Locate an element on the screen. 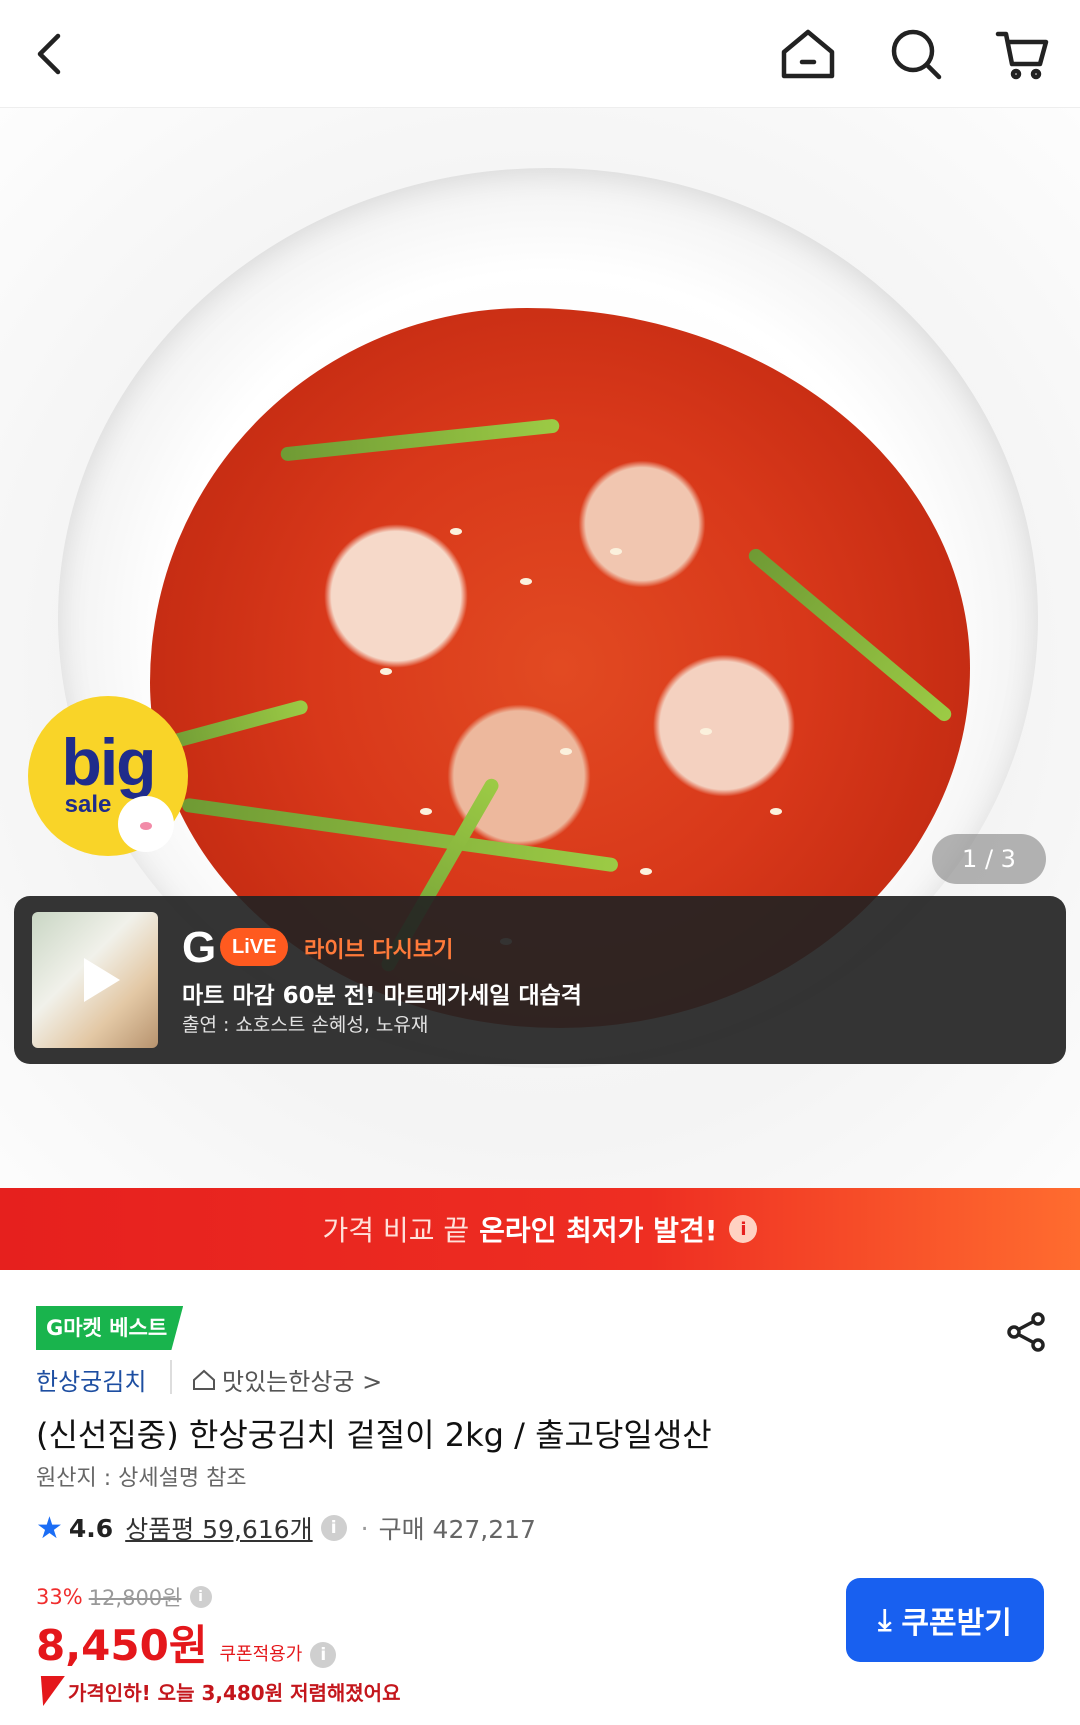  share-button is located at coordinates (1026, 1332).